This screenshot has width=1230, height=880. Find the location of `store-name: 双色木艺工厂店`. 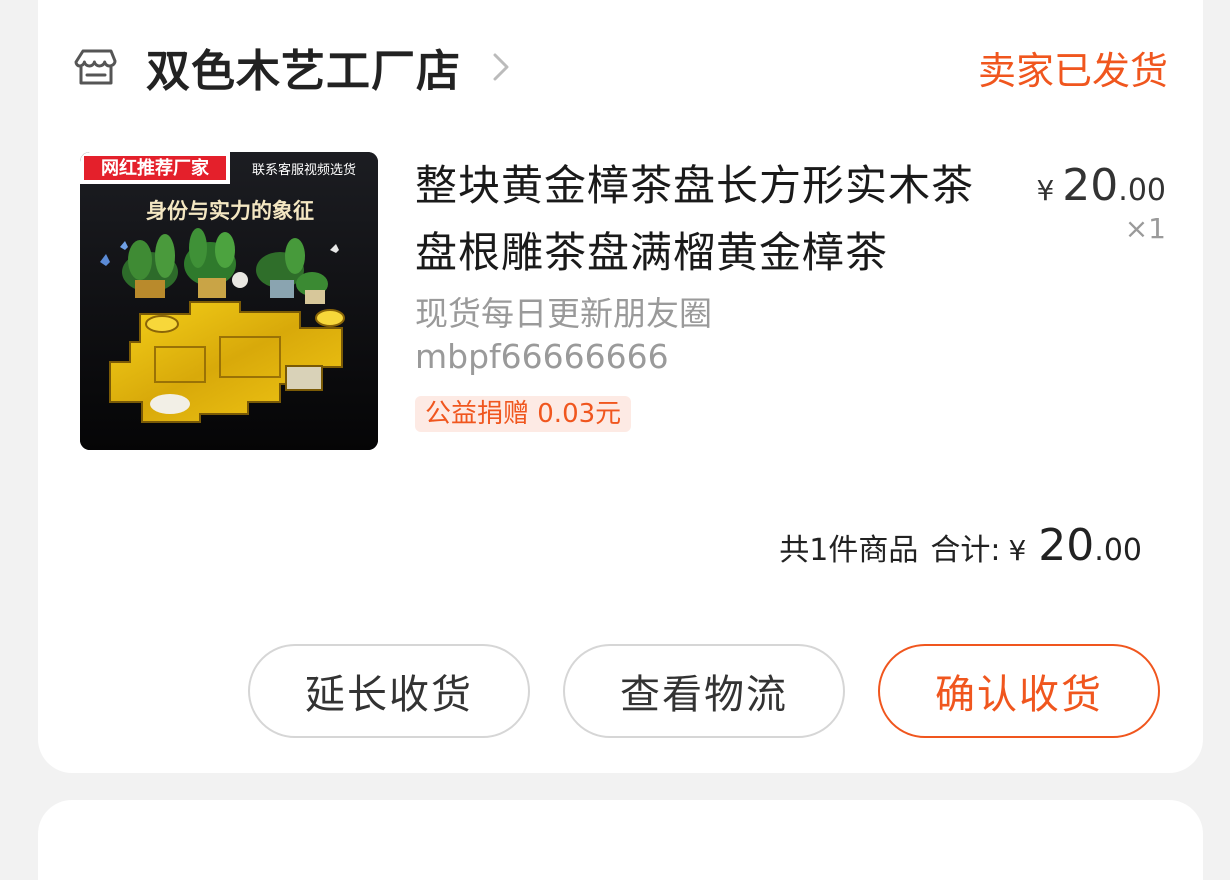

store-name: 双色木艺工厂店 is located at coordinates (303, 71).